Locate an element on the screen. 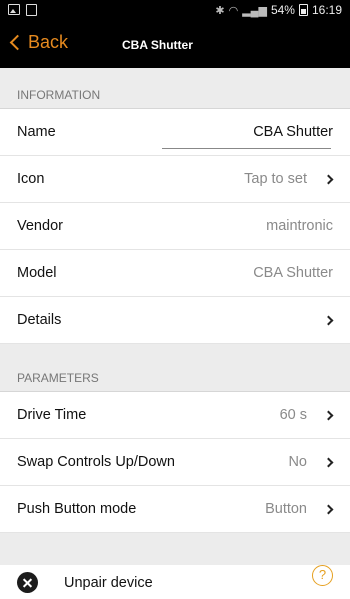  details-row: Details is located at coordinates (175, 320).